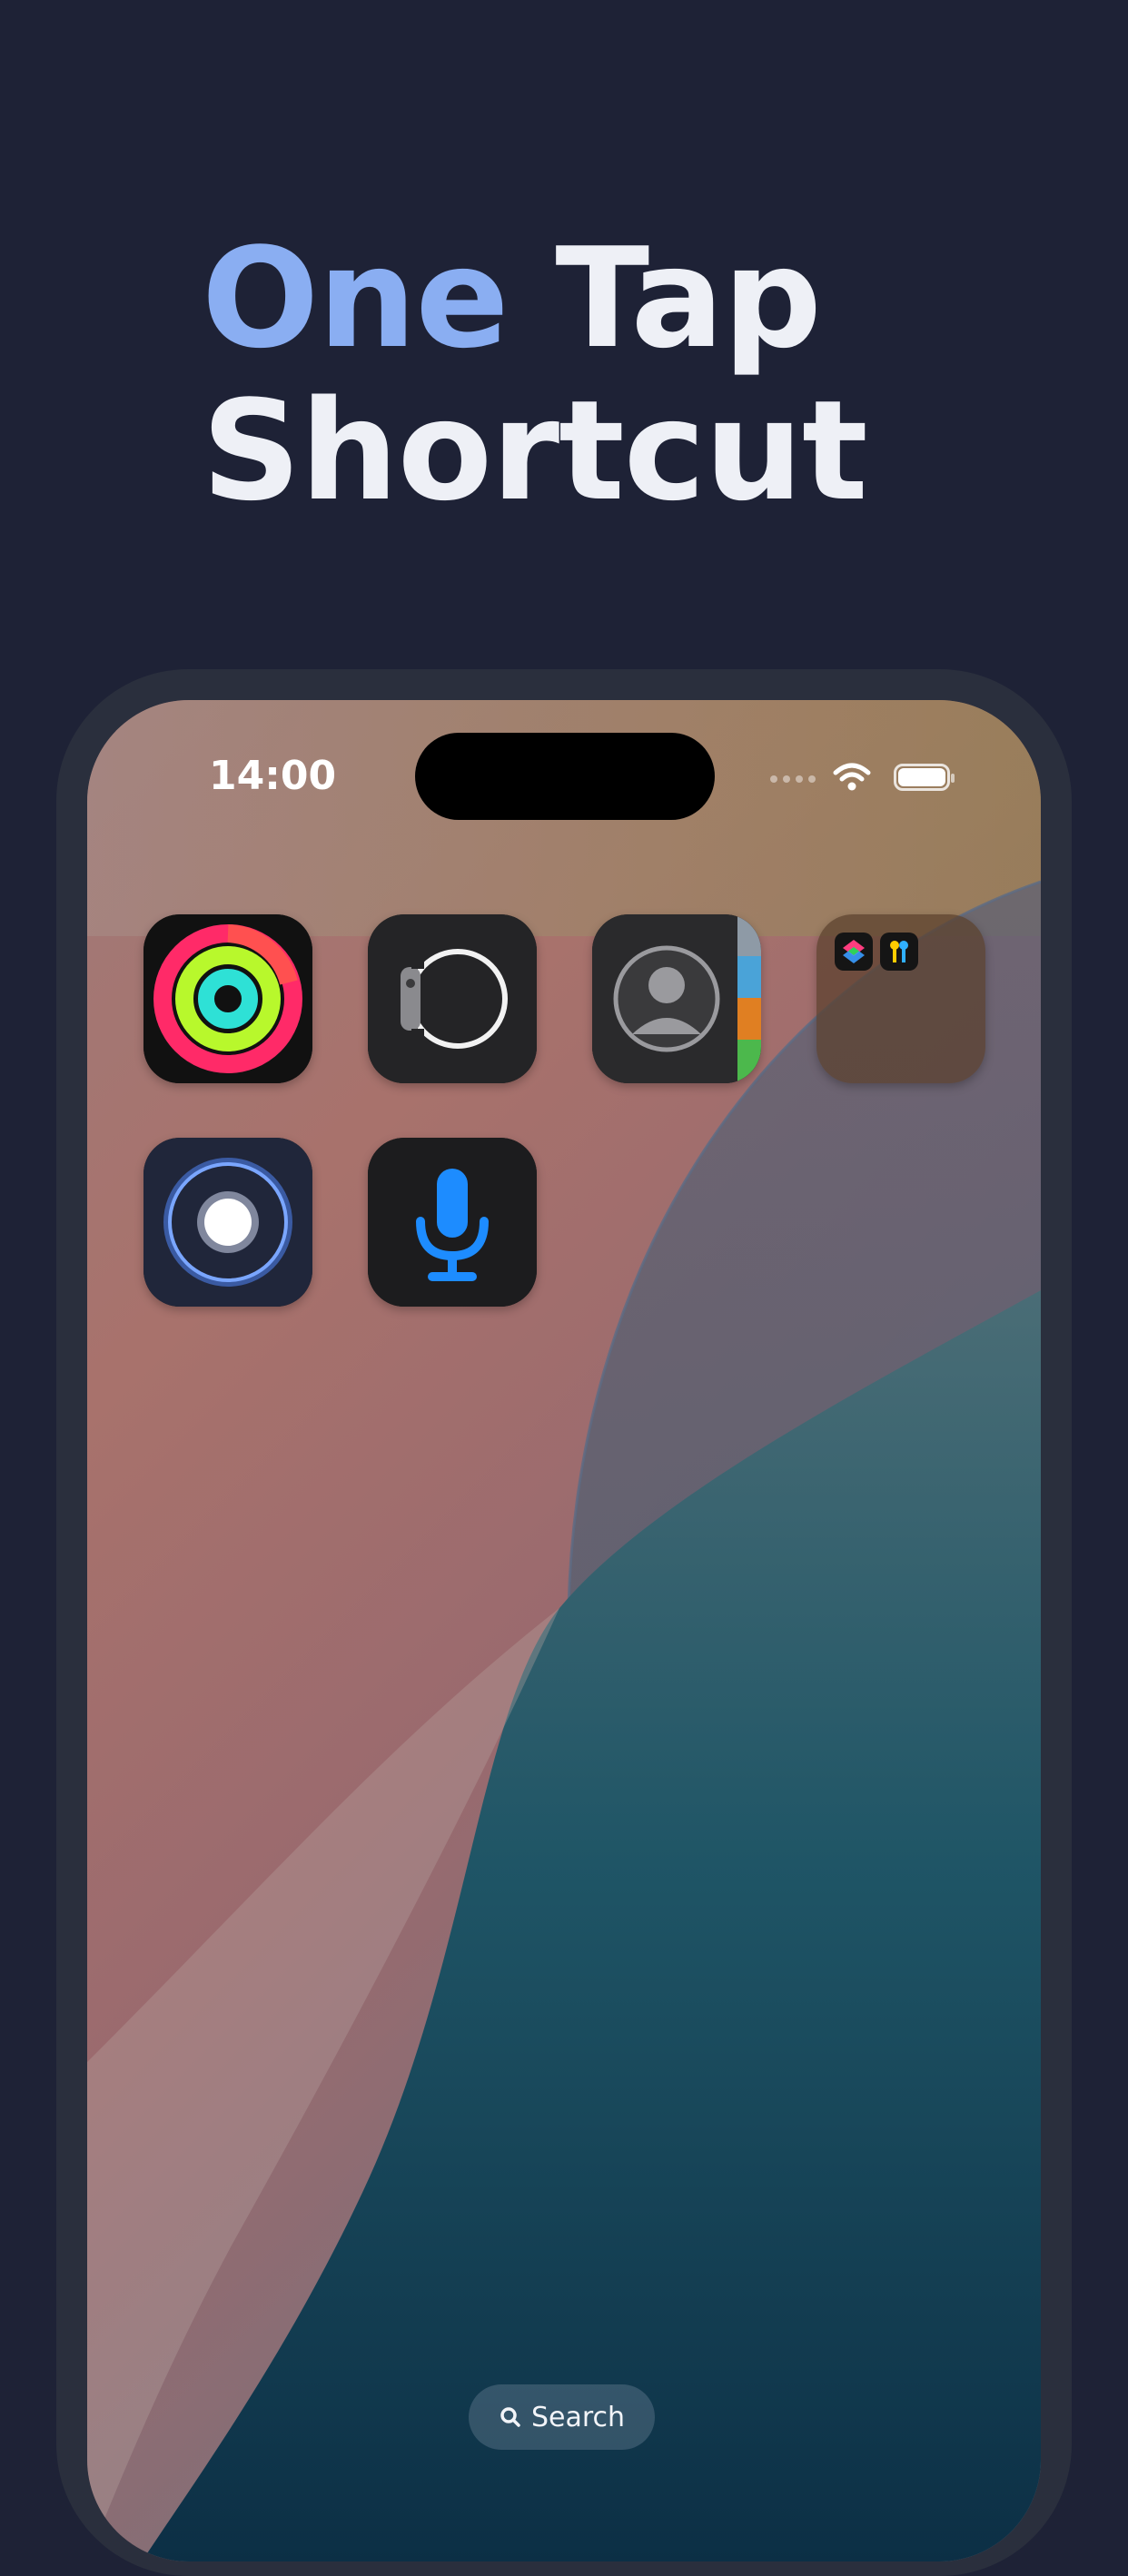  Describe the element at coordinates (565, 776) in the screenshot. I see `dynamic-island` at that location.